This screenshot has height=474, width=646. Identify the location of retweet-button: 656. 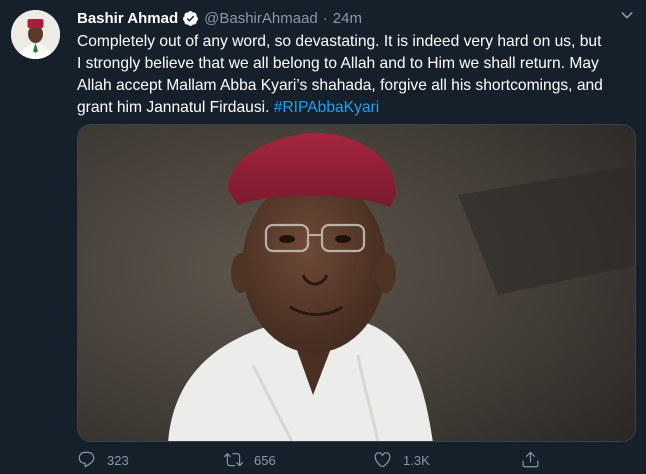
(250, 460).